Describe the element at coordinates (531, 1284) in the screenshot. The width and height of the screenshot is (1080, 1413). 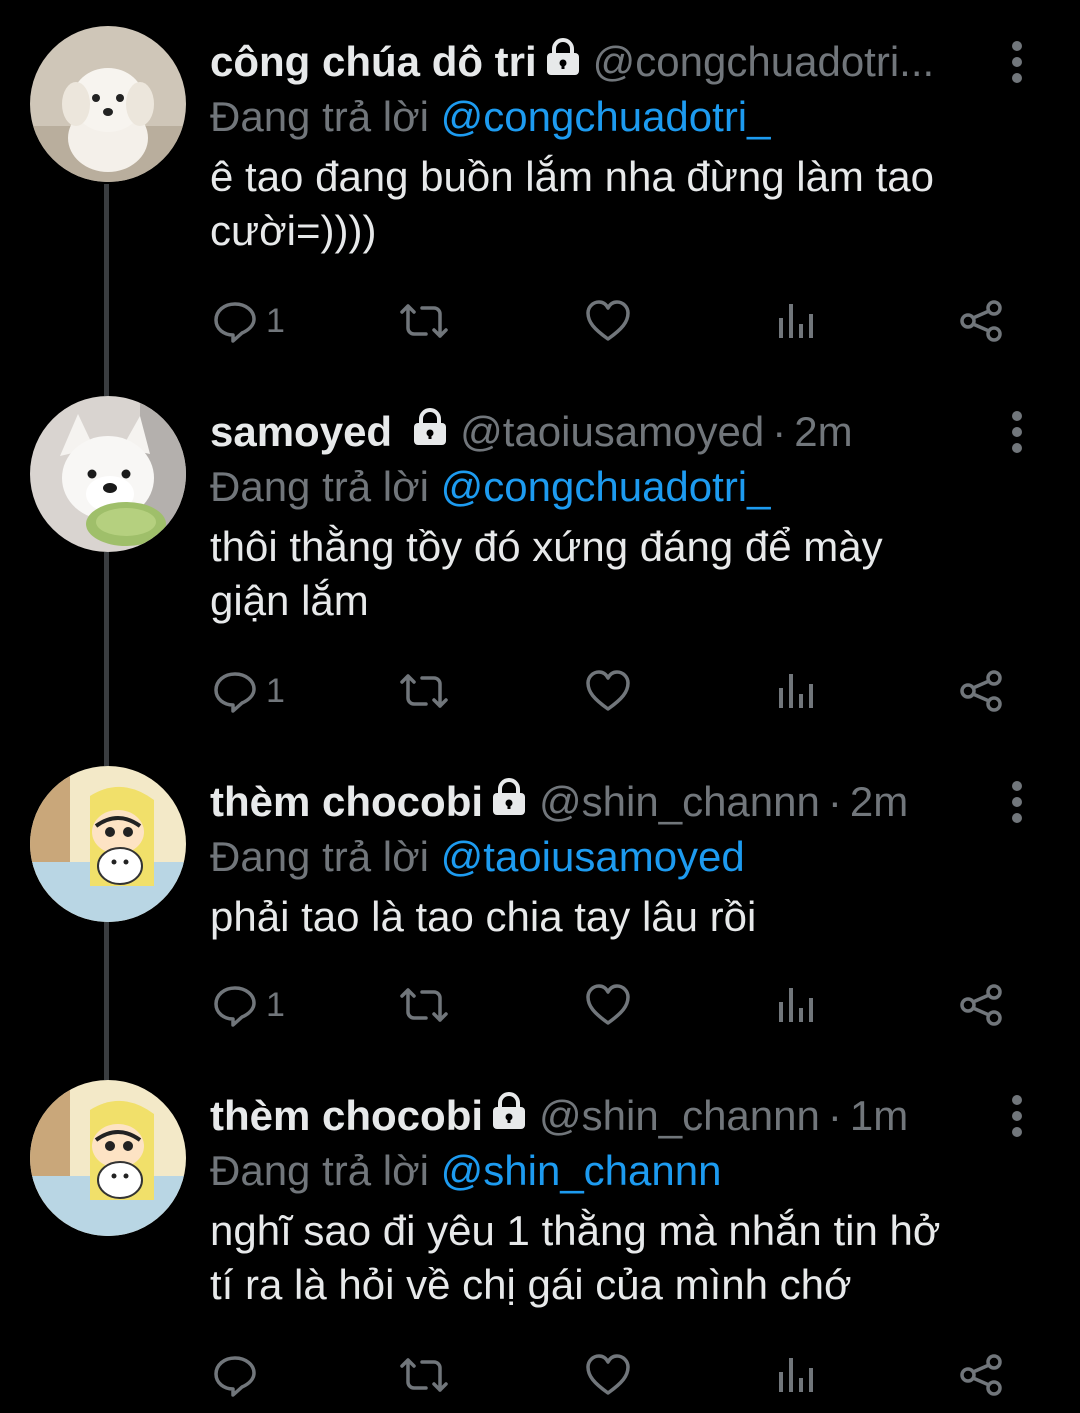
I see `tweet-text-line: tí ra là hỏi về chị gái của mình chớ` at that location.